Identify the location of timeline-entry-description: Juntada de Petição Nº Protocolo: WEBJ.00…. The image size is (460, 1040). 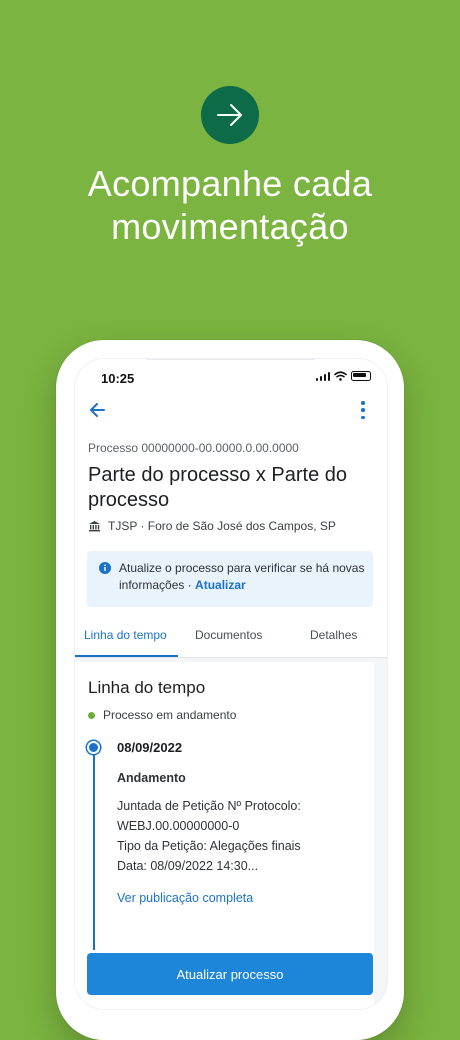
(237, 836).